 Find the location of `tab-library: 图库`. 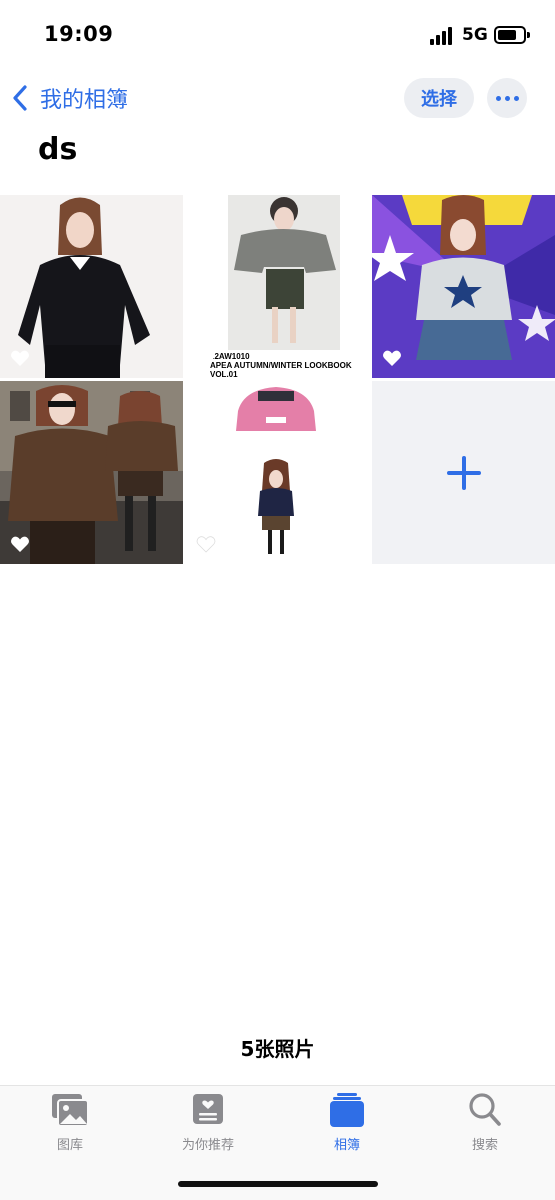

tab-library: 图库 is located at coordinates (70, 1122).